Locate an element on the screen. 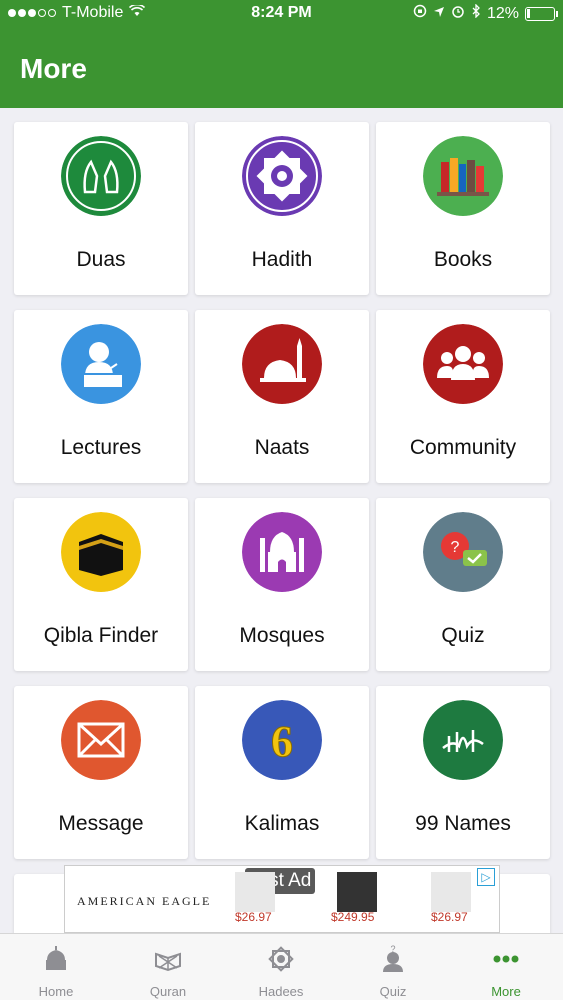 The width and height of the screenshot is (563, 1000). tile-99-names: 99 Names is located at coordinates (463, 772).